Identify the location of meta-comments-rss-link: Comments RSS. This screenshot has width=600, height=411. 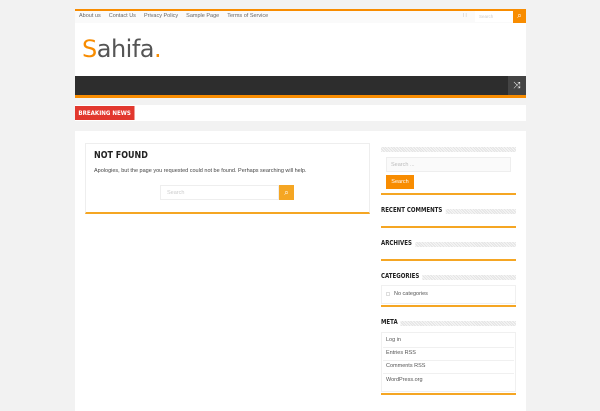
(405, 366).